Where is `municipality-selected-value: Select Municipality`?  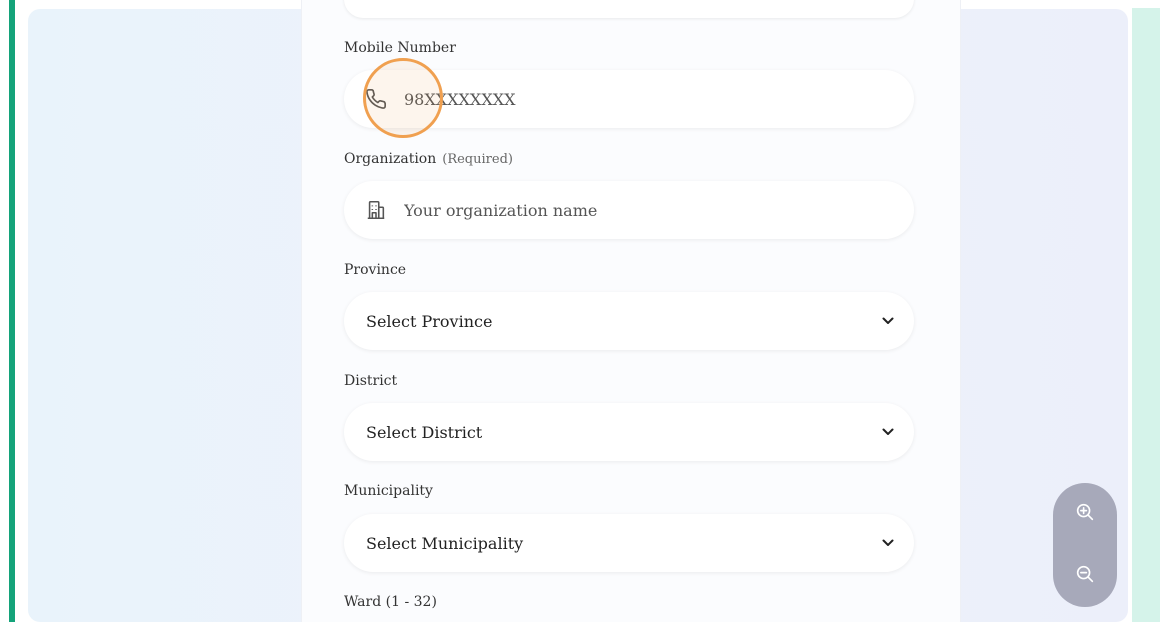 municipality-selected-value: Select Municipality is located at coordinates (445, 543).